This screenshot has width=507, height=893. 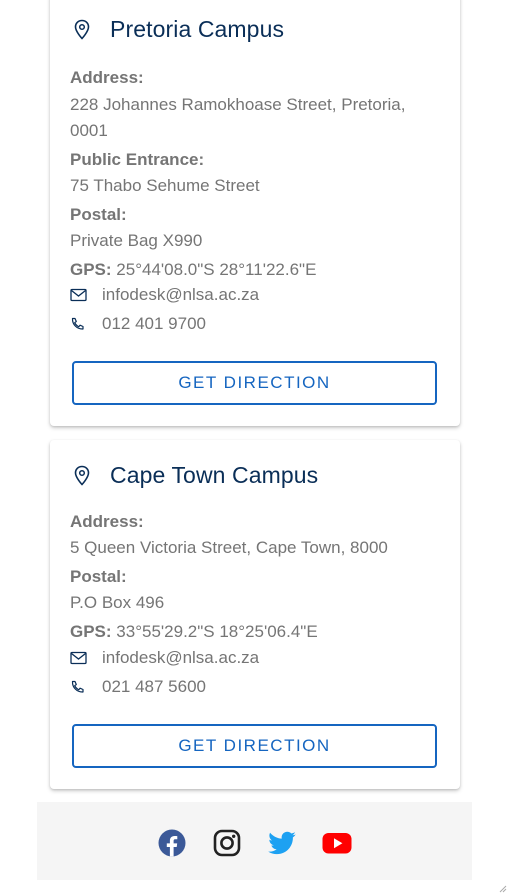 I want to click on postal-value: P.O Box 496, so click(x=117, y=602).